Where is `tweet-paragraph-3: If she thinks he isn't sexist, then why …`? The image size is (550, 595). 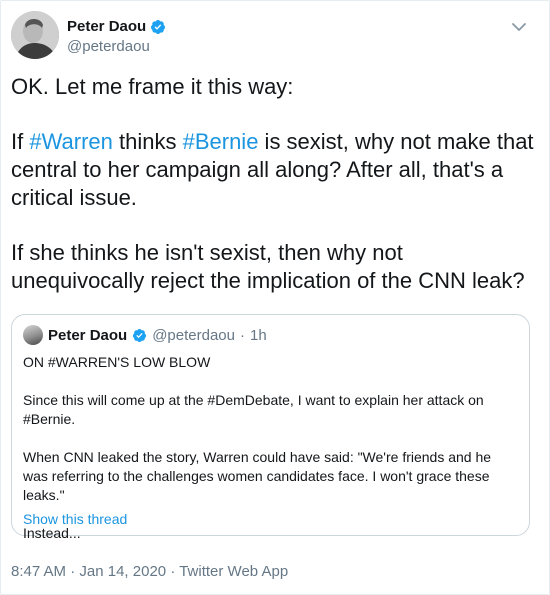
tweet-paragraph-3: If she thinks he isn't sexist, then why … is located at coordinates (268, 266).